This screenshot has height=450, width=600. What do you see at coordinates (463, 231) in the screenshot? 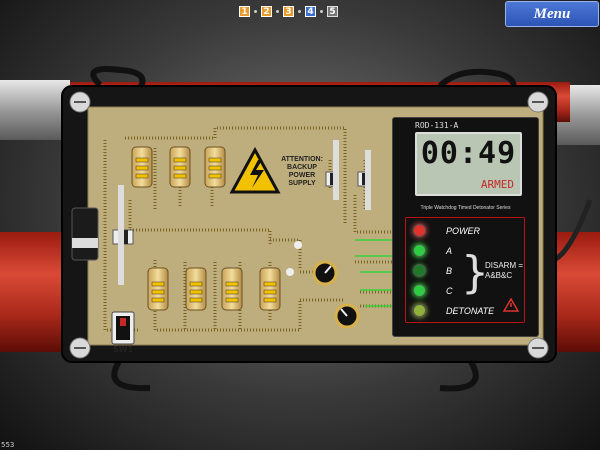
I see `power-label: POWER` at bounding box center [463, 231].